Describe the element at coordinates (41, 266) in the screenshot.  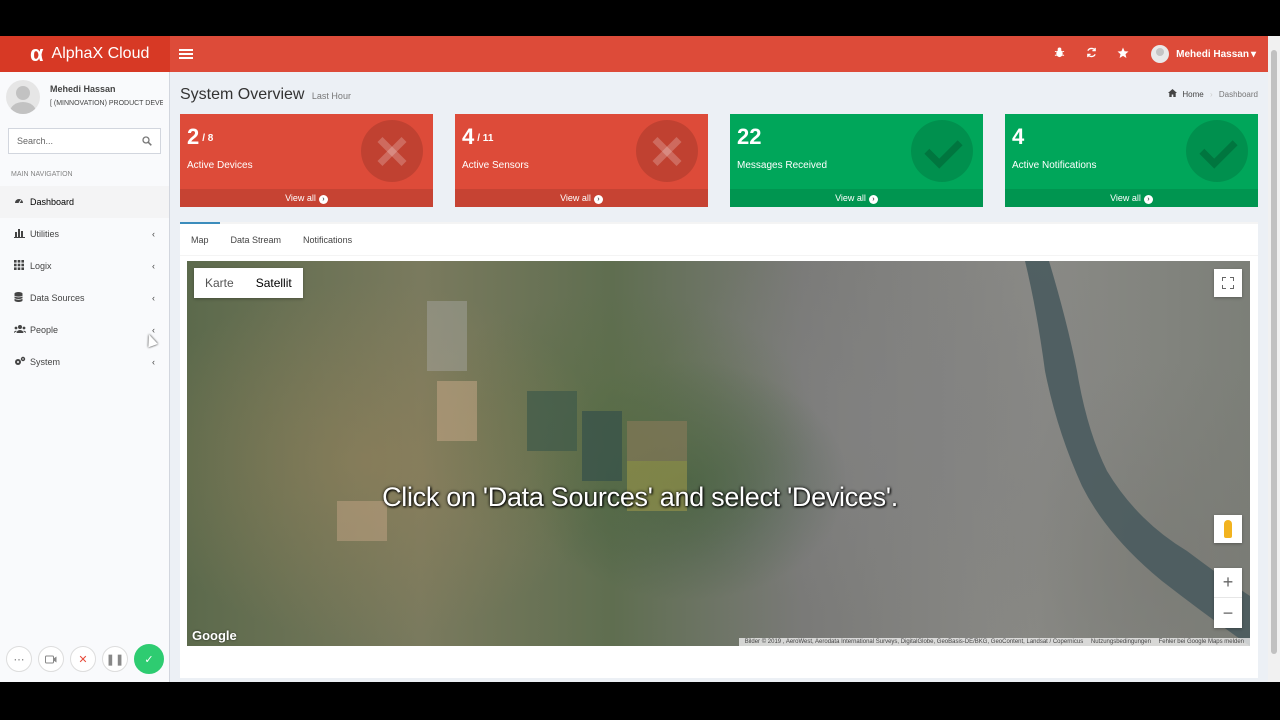
I see `sidebar-item-label: Logix` at that location.